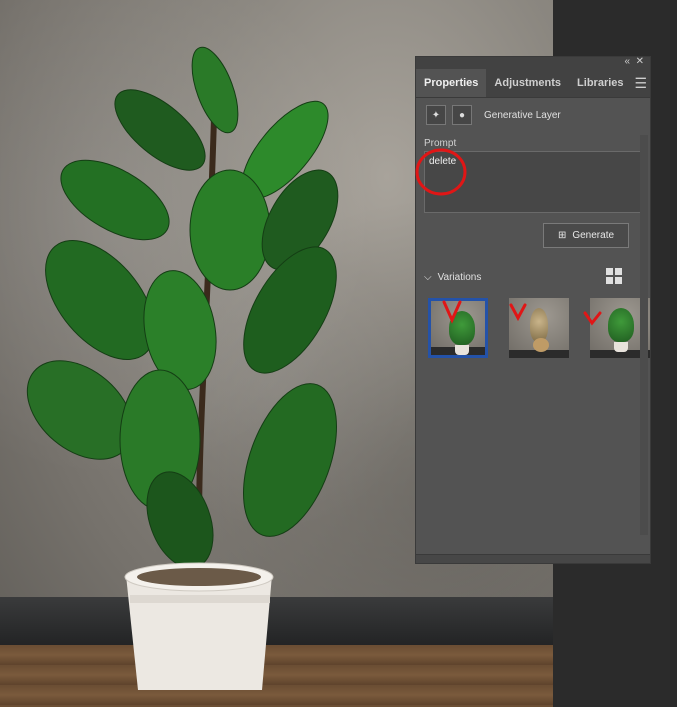 The height and width of the screenshot is (707, 677). Describe the element at coordinates (627, 61) in the screenshot. I see `double-chevron-left-icon: «` at that location.